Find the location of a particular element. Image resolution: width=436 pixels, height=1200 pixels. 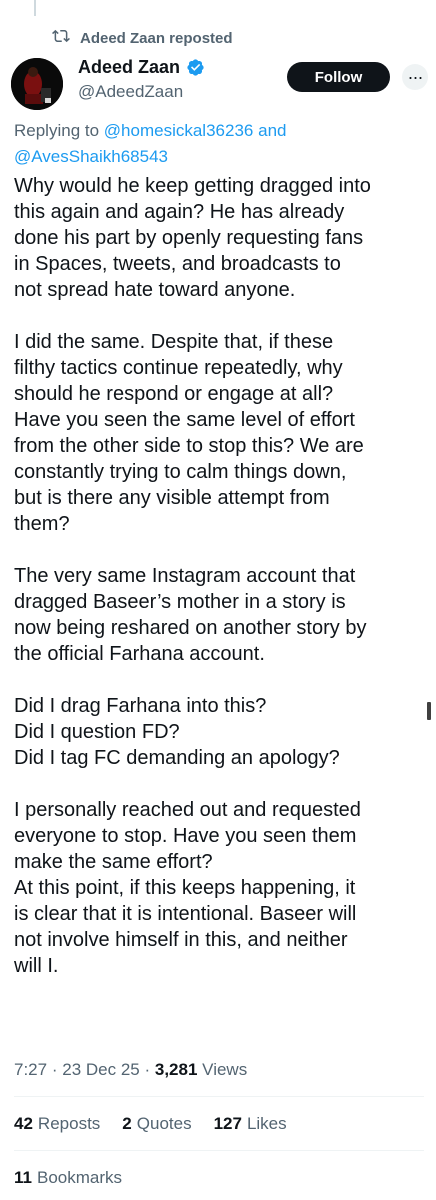

author-handle: @AdeedZaan is located at coordinates (130, 92).